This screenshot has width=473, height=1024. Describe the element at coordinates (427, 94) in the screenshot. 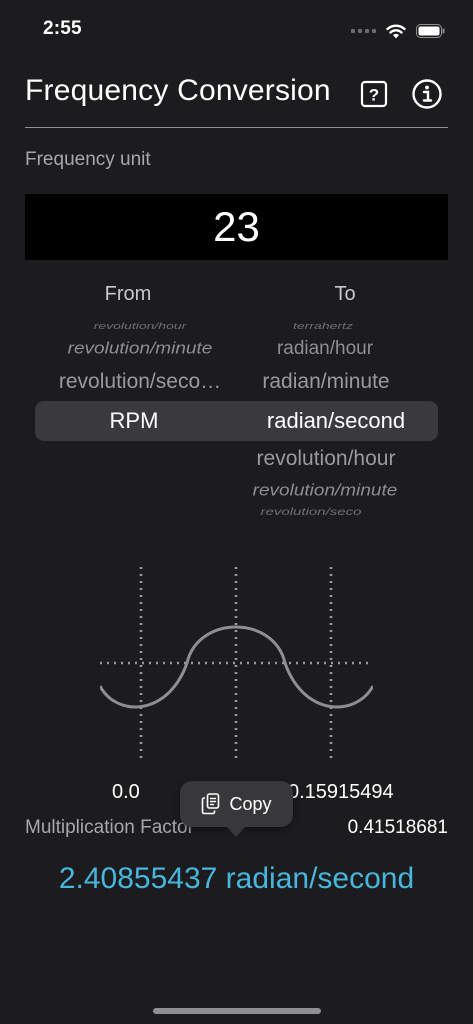

I see `info-button` at that location.